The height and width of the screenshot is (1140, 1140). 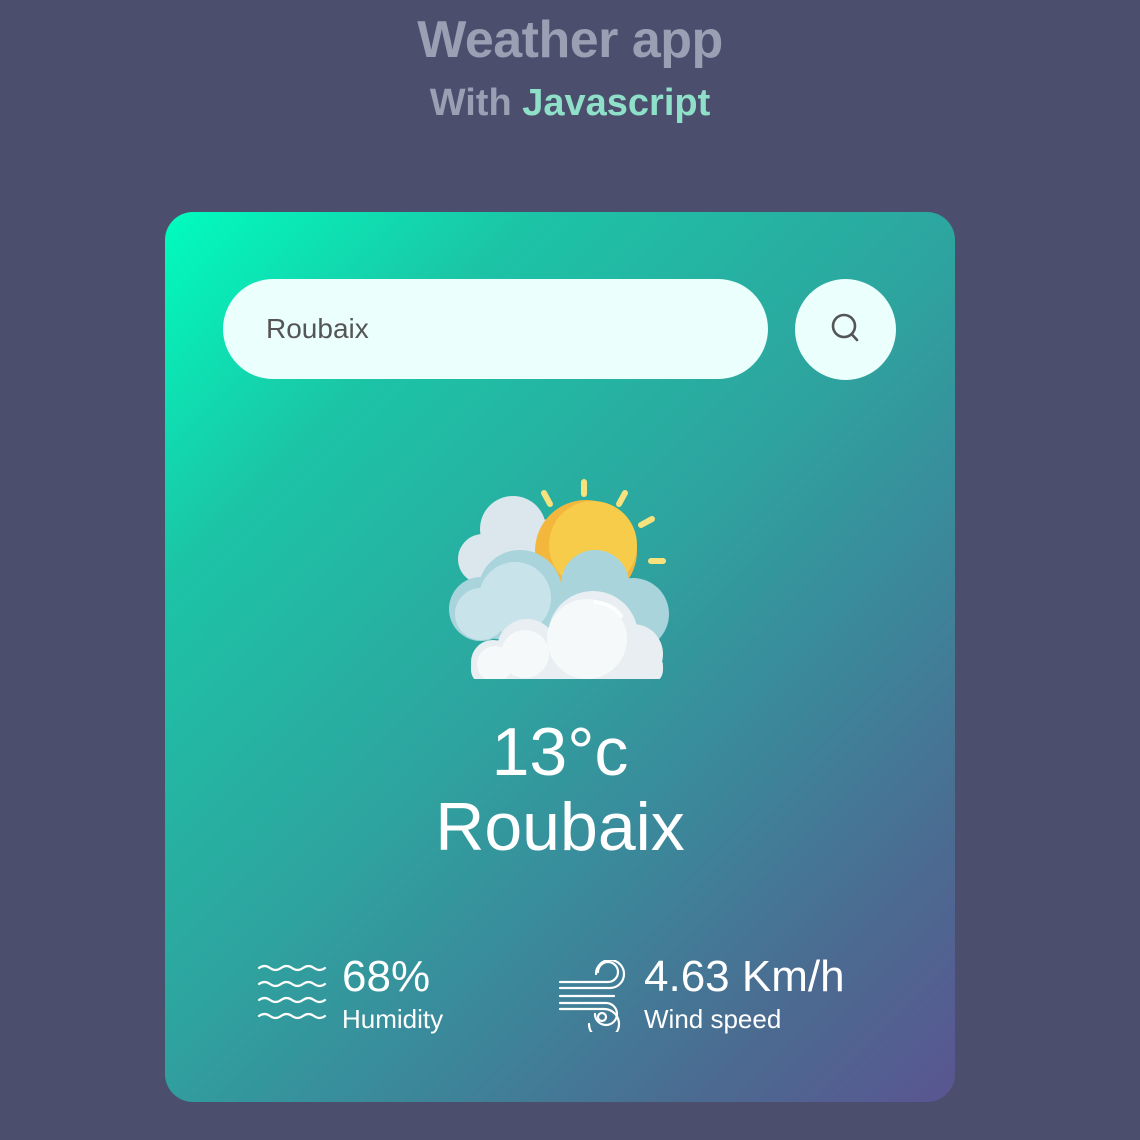 What do you see at coordinates (713, 1019) in the screenshot?
I see `wind-label: Wind speed` at bounding box center [713, 1019].